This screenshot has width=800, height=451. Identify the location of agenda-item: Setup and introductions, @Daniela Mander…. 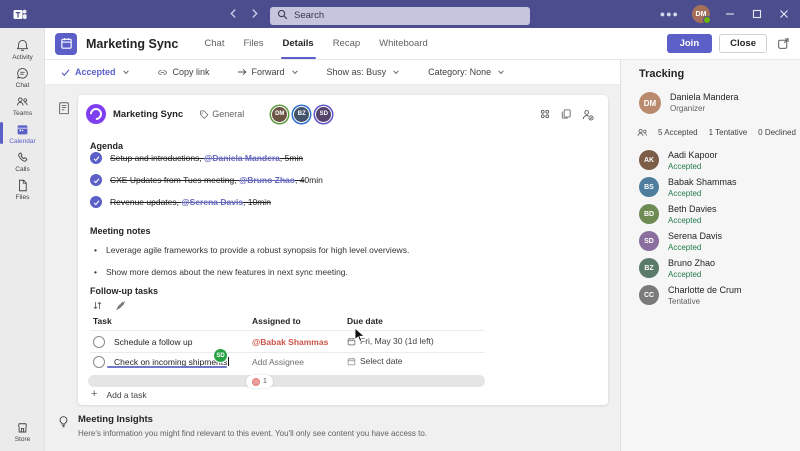
(196, 158).